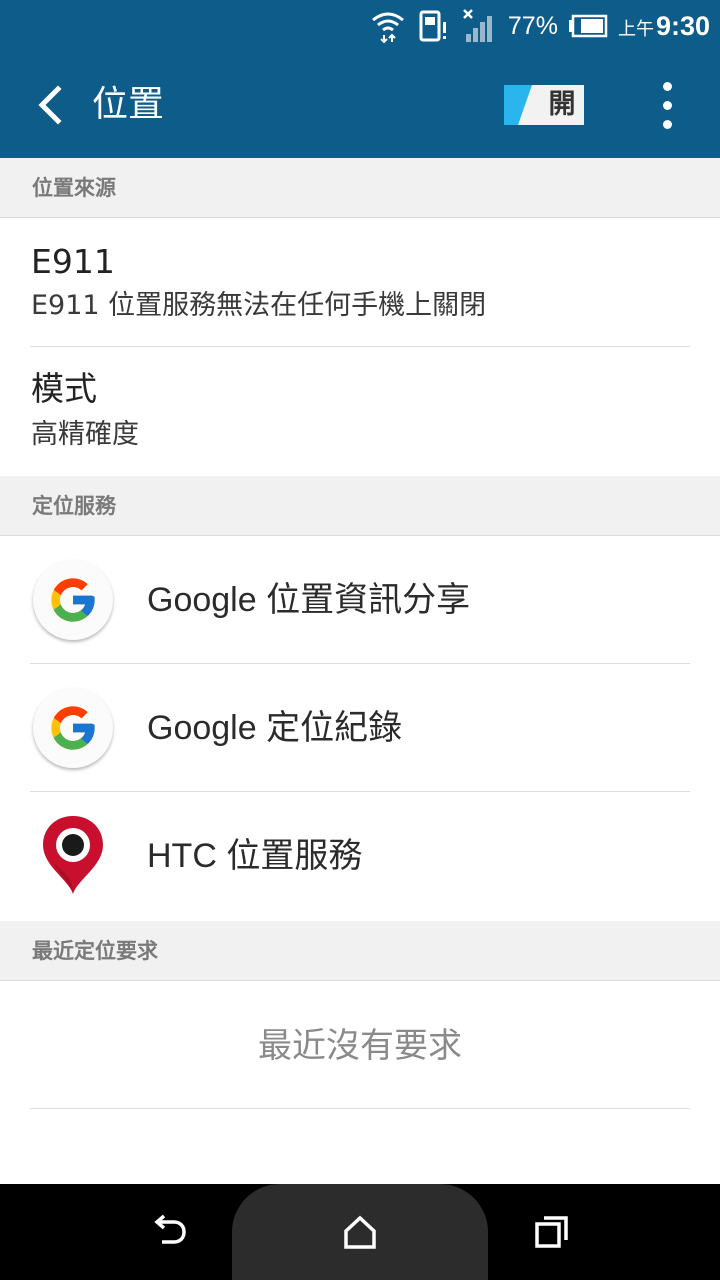 This screenshot has height=1280, width=720. I want to click on clock: 上午 9:30, so click(664, 26).